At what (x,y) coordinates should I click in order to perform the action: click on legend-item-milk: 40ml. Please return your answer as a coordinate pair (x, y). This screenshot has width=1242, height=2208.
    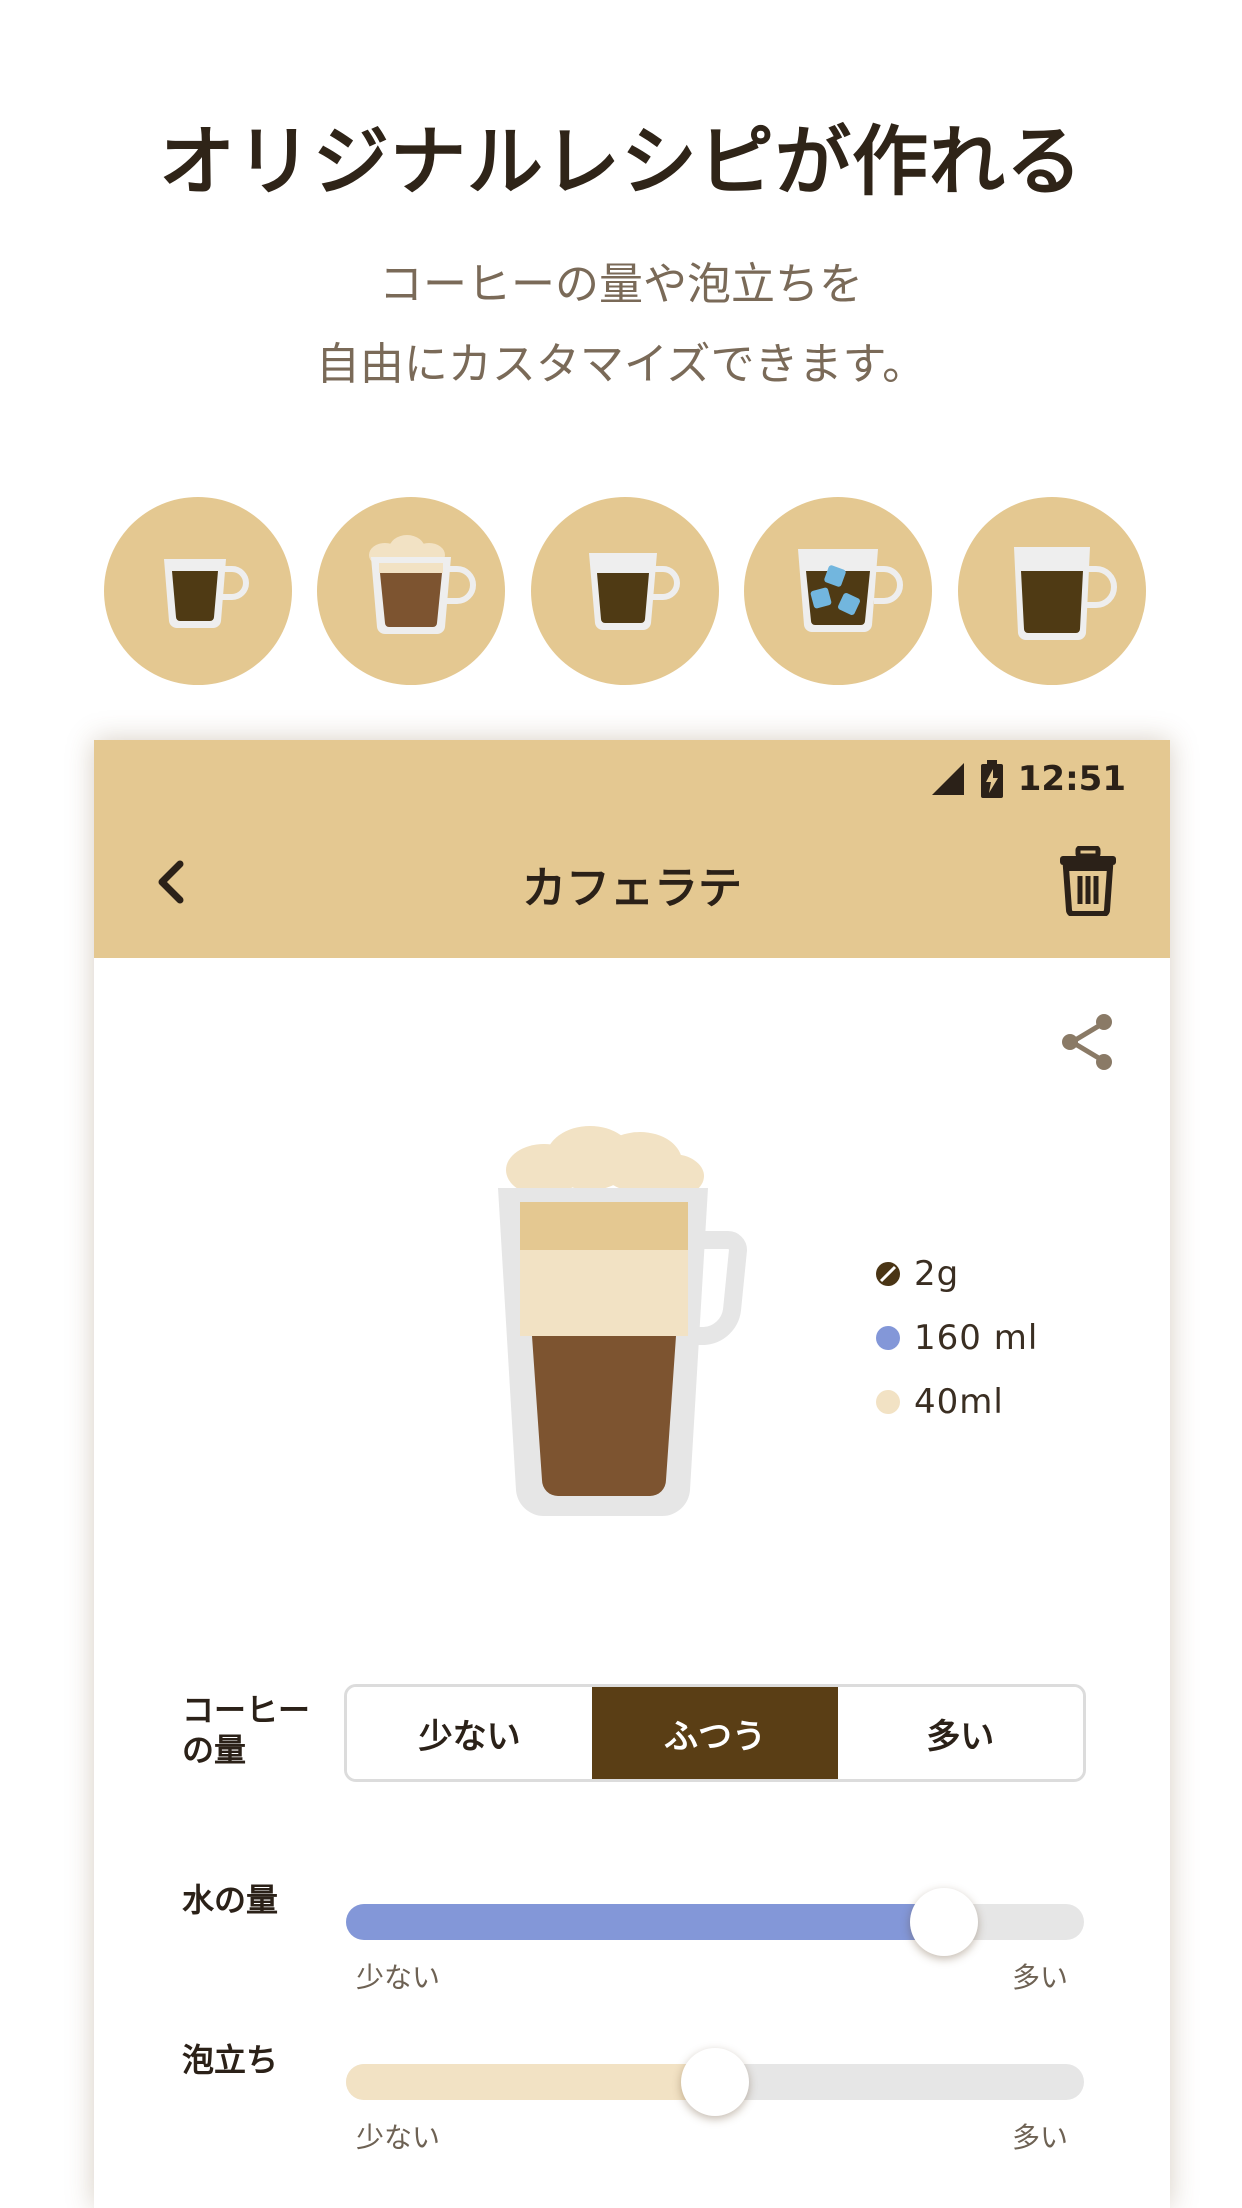
    Looking at the image, I should click on (957, 1402).